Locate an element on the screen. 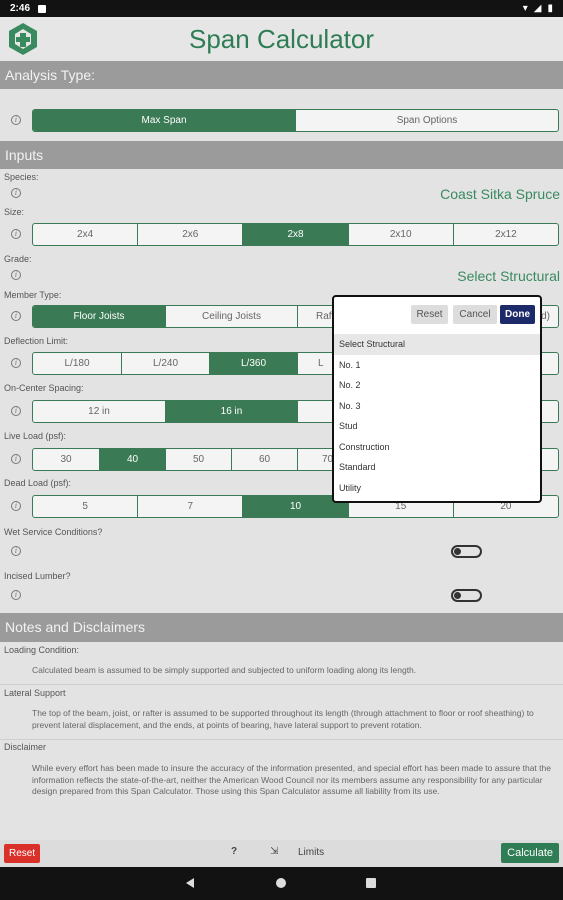 Image resolution: width=563 pixels, height=900 pixels. grade-option-construction: Construction is located at coordinates (437, 447).